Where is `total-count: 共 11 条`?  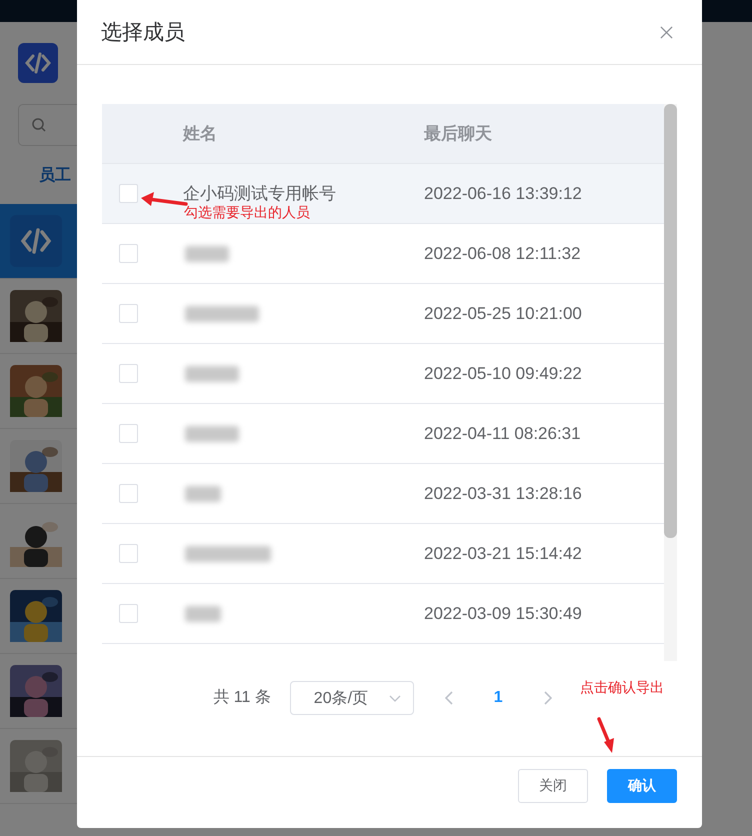
total-count: 共 11 条 is located at coordinates (242, 698).